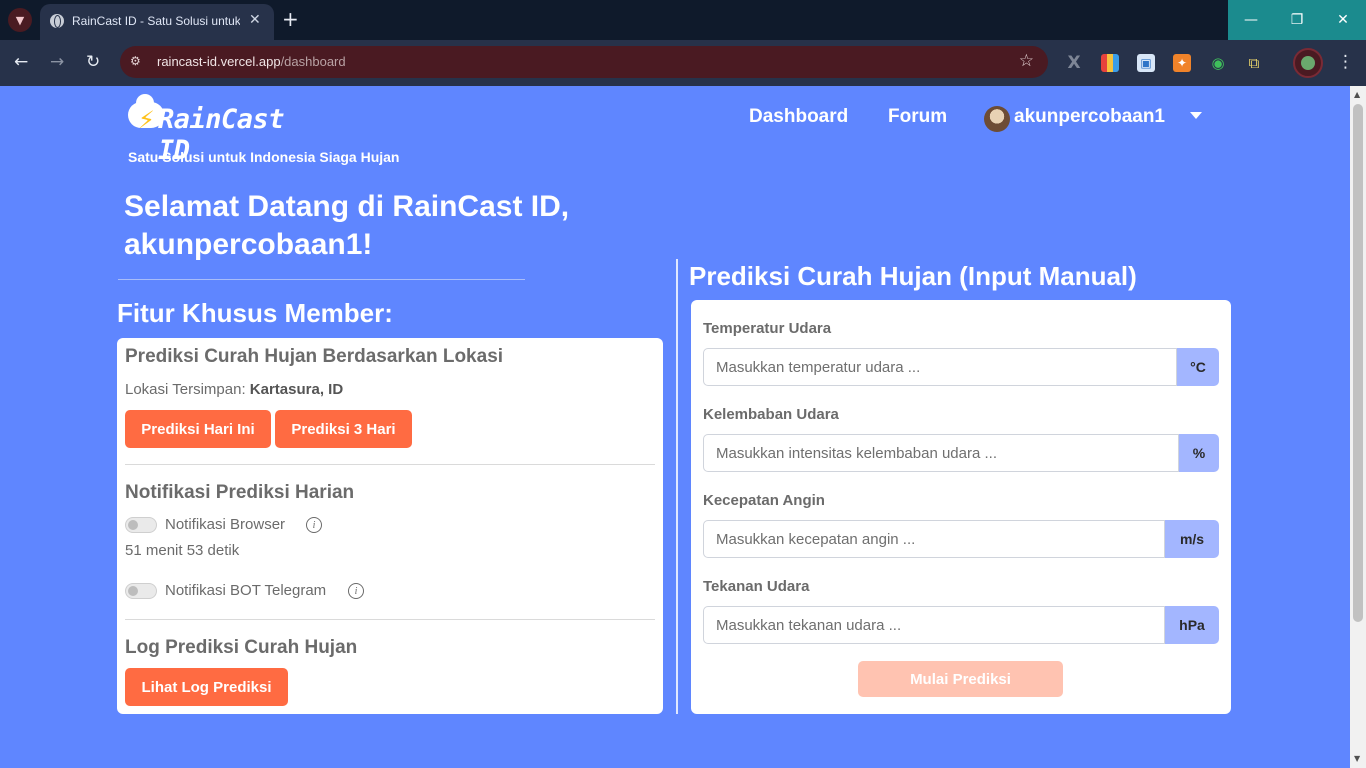 The height and width of the screenshot is (768, 1366). What do you see at coordinates (941, 453) in the screenshot?
I see `humidity-input` at bounding box center [941, 453].